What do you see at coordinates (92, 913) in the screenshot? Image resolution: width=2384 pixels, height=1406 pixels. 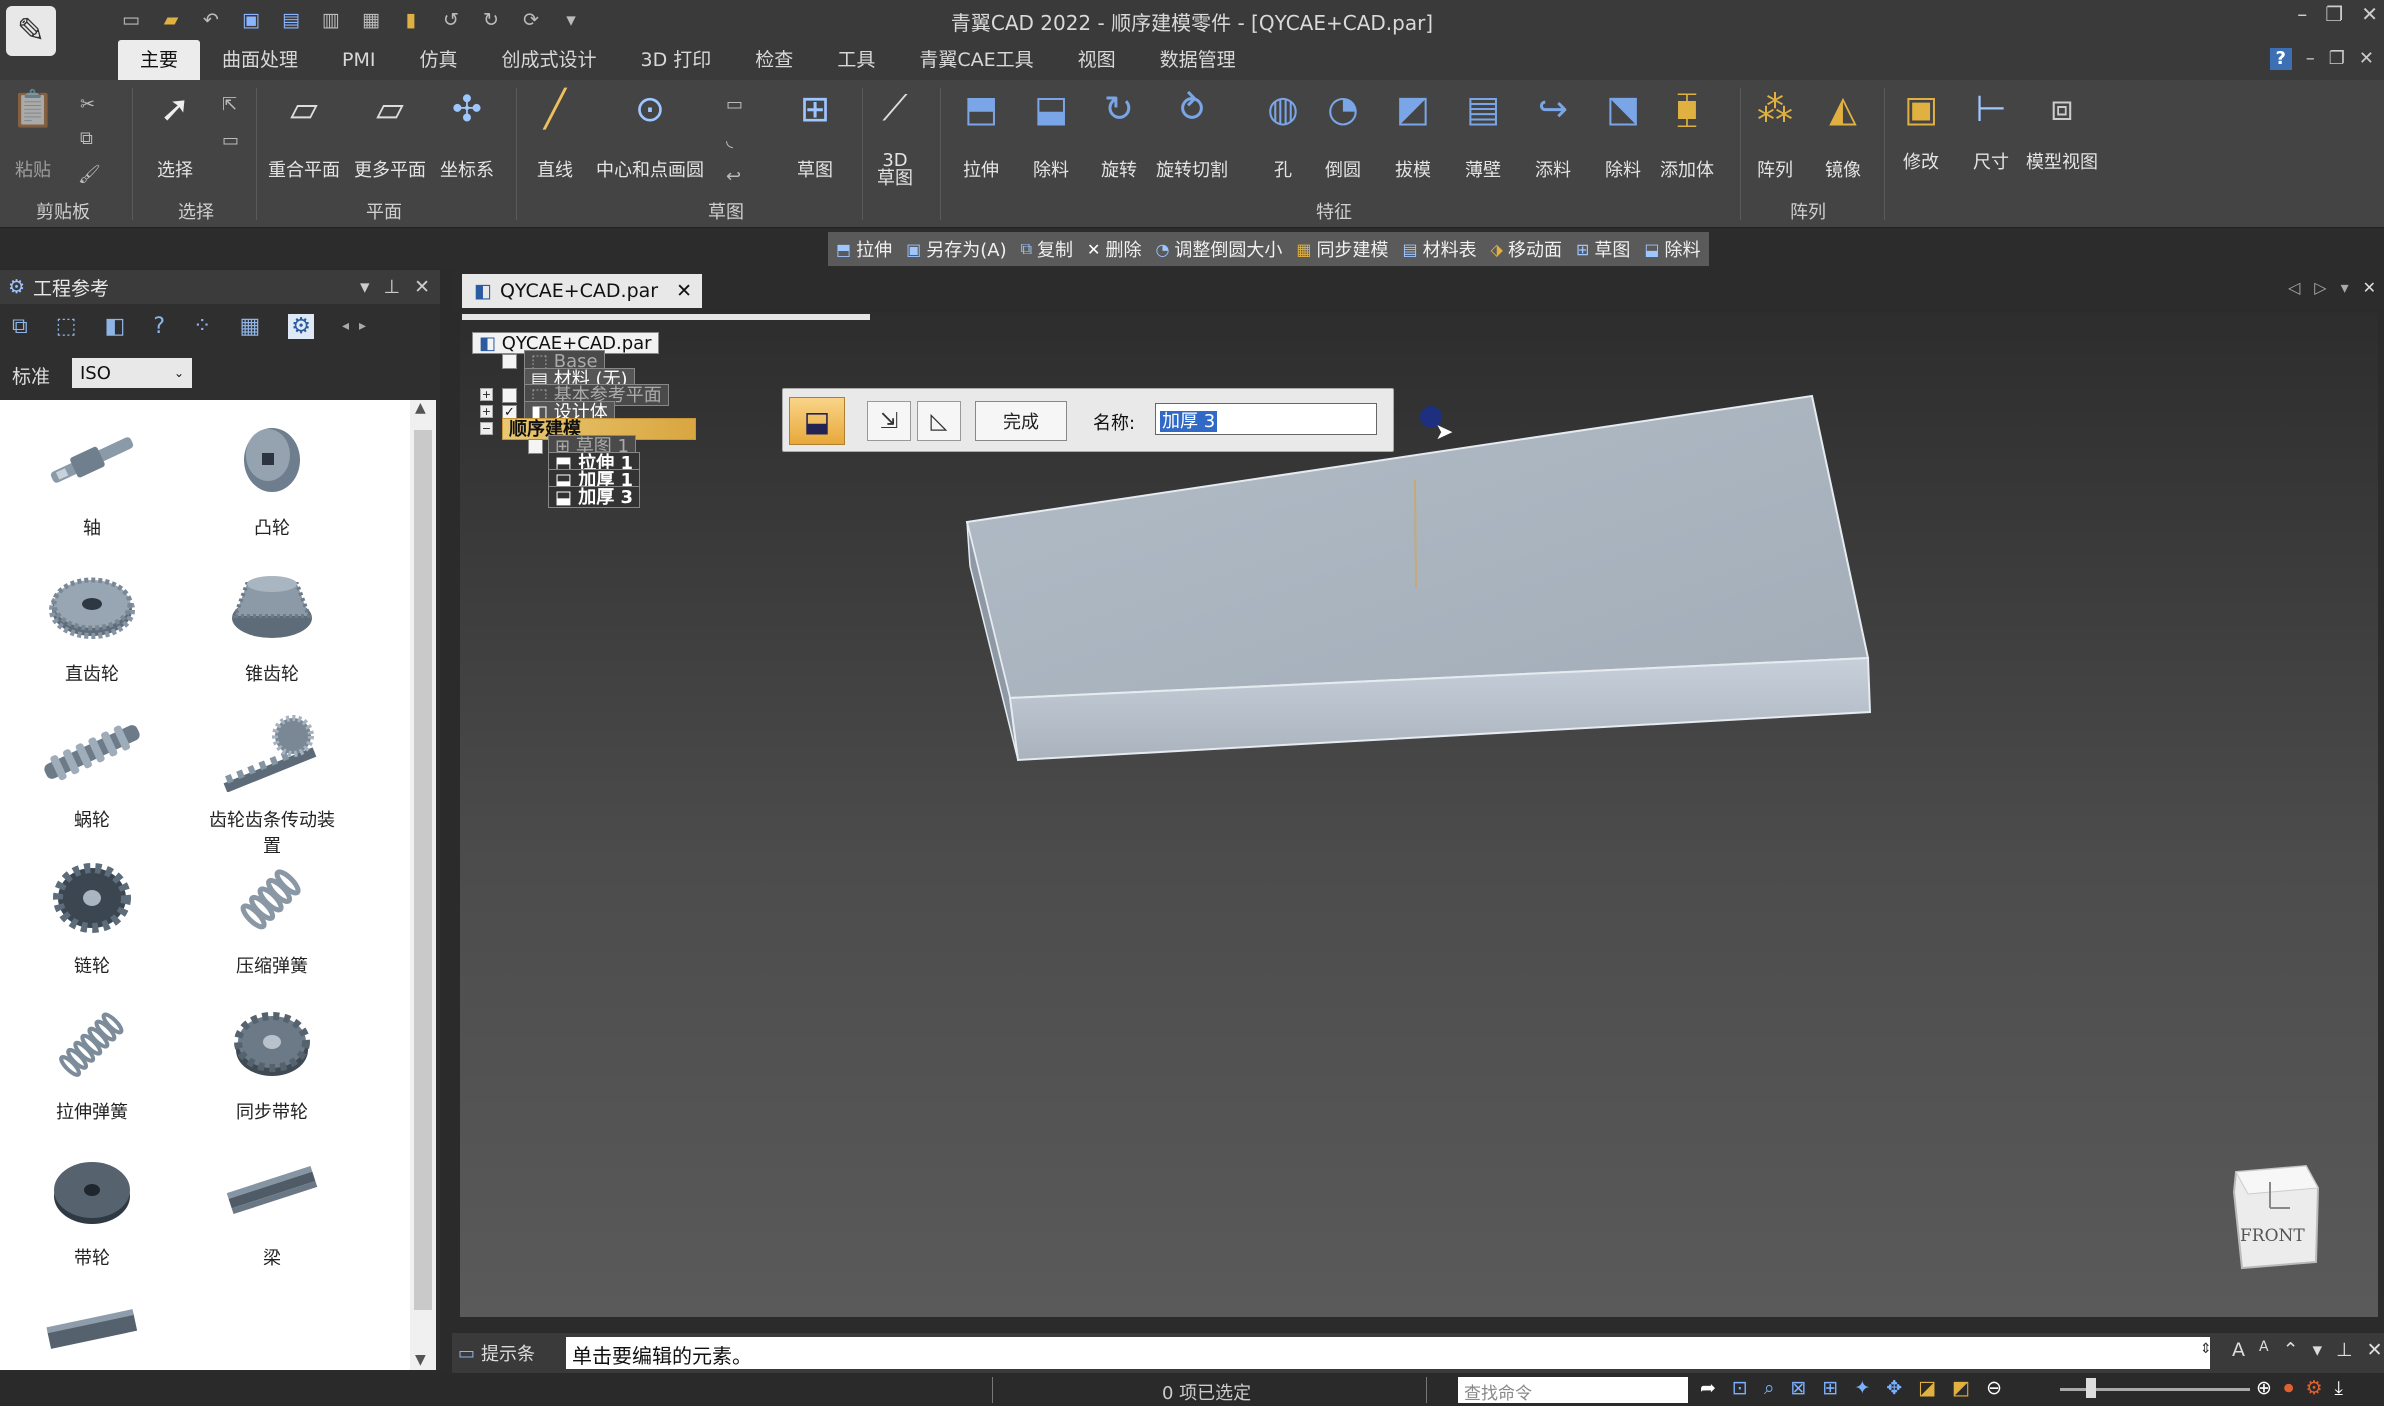 I see `part-sprocket: 链轮` at bounding box center [92, 913].